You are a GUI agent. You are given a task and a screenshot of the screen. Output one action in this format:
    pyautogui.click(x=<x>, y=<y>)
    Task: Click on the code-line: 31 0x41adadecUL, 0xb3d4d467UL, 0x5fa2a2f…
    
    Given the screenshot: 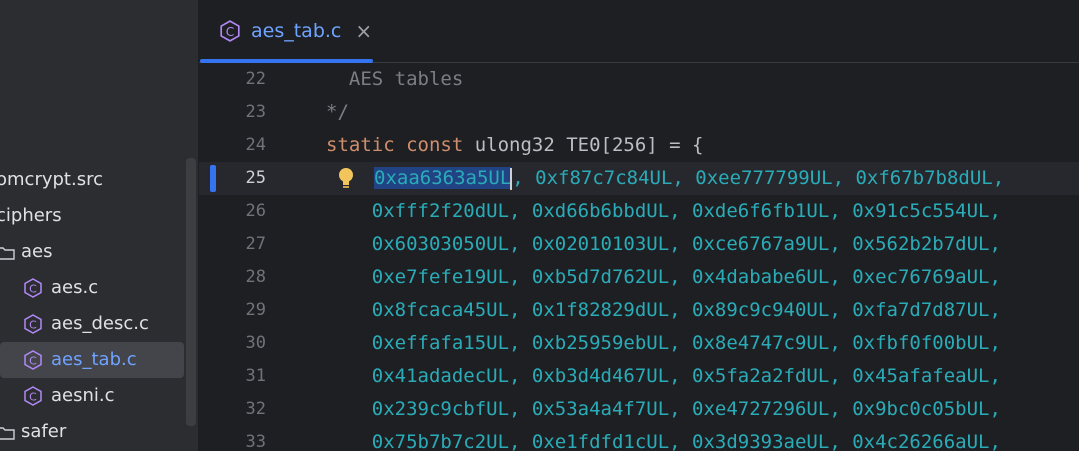 What is the action you would take?
    pyautogui.click(x=639, y=376)
    